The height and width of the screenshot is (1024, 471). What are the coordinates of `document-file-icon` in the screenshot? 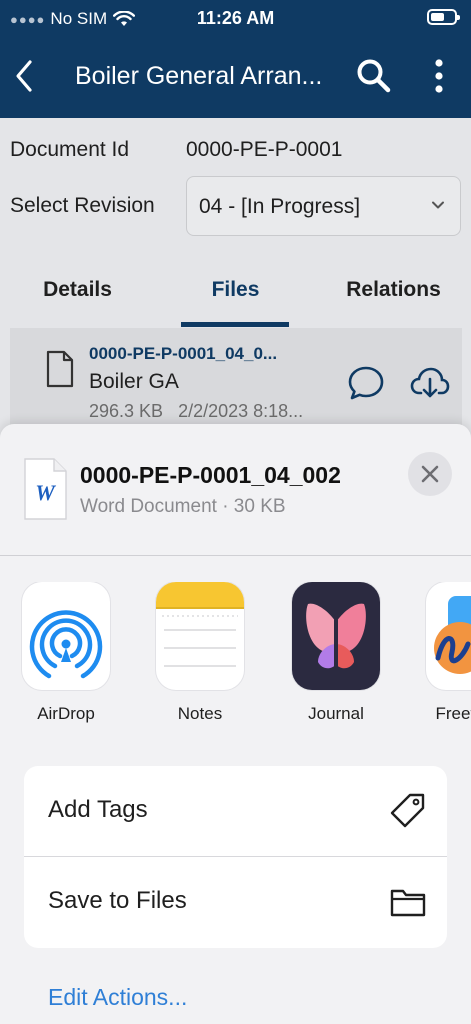 It's located at (60, 369).